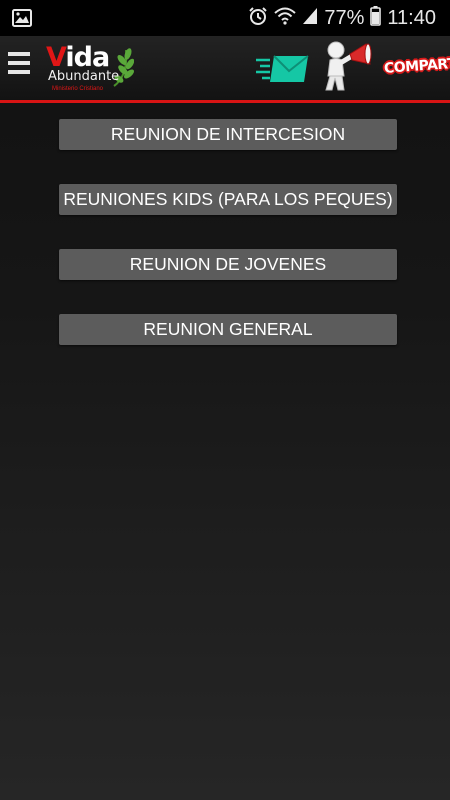 The image size is (450, 800). What do you see at coordinates (78, 89) in the screenshot?
I see `logo-subtitle: Ministerio Cristiano` at bounding box center [78, 89].